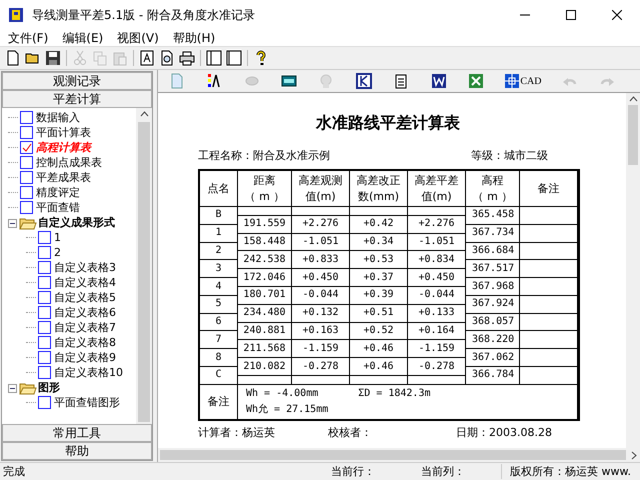 The image size is (640, 480). Describe the element at coordinates (63, 177) in the screenshot. I see `tree-item: 平差成果表` at that location.